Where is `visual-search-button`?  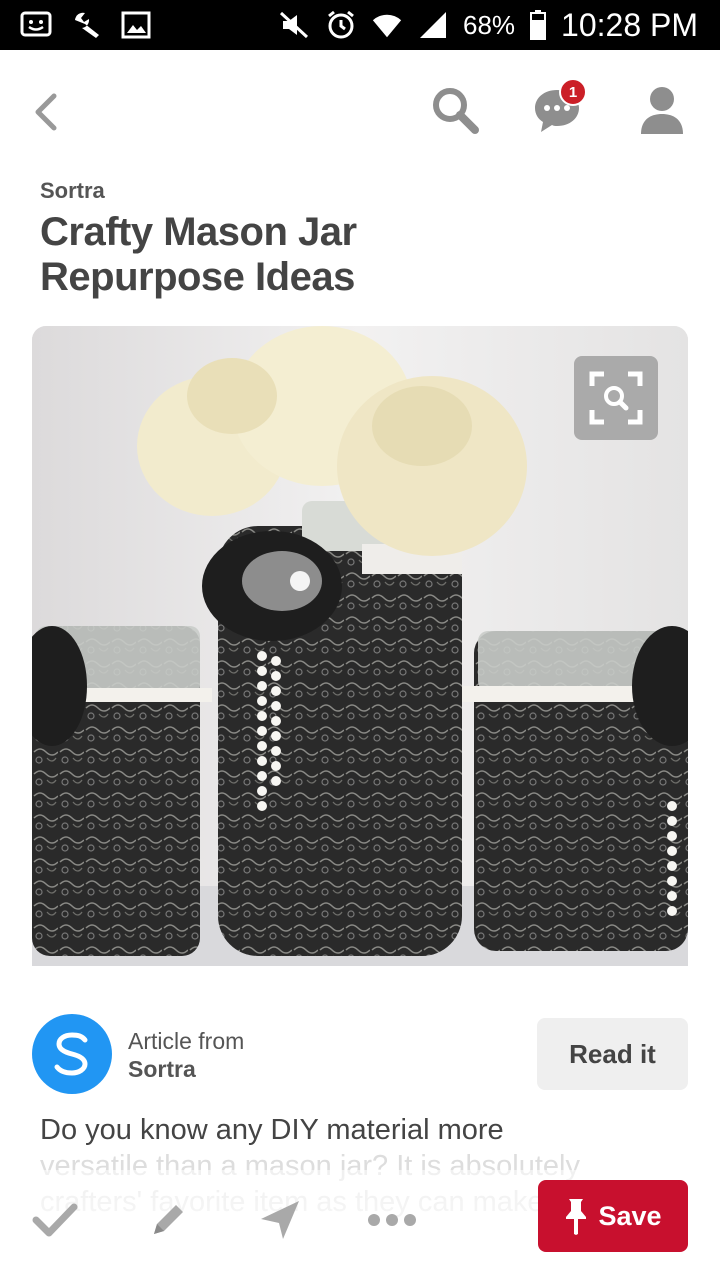
visual-search-button is located at coordinates (616, 398).